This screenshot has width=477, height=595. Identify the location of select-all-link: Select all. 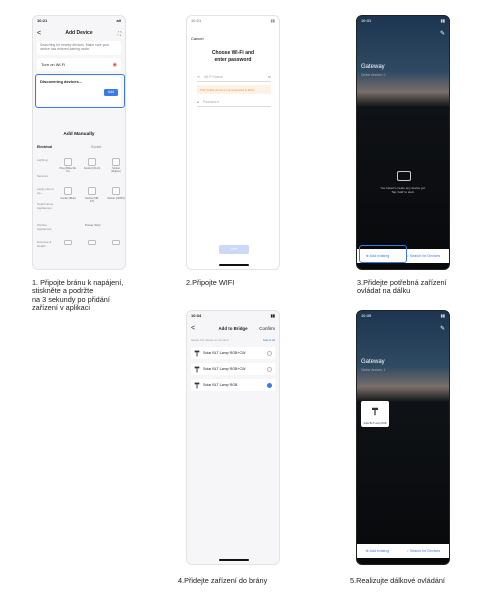
(269, 340).